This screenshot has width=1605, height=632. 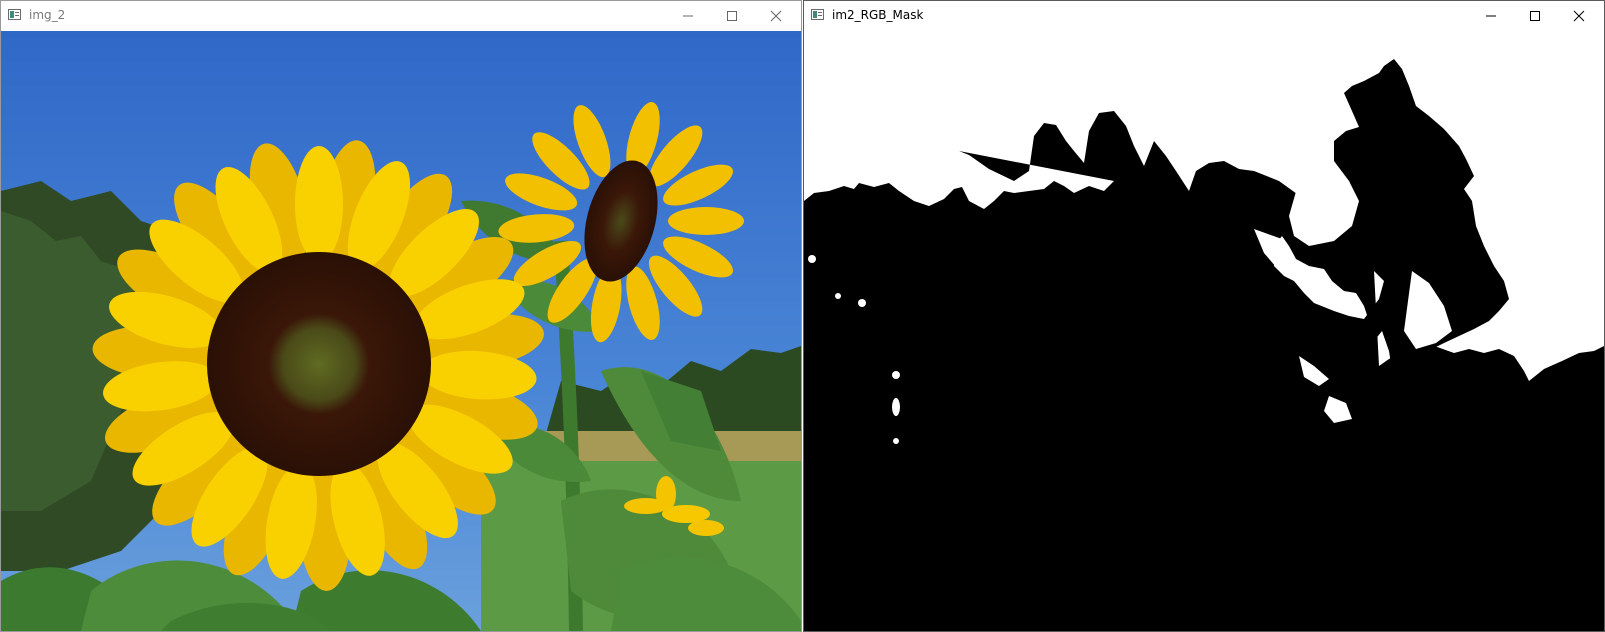 What do you see at coordinates (401, 16) in the screenshot?
I see `title-bar: img_2` at bounding box center [401, 16].